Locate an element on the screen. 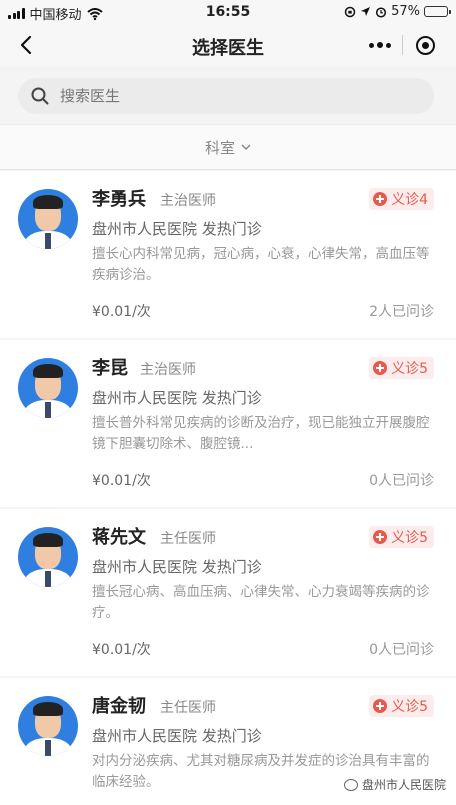 The width and height of the screenshot is (456, 805). search-section is located at coordinates (228, 95).